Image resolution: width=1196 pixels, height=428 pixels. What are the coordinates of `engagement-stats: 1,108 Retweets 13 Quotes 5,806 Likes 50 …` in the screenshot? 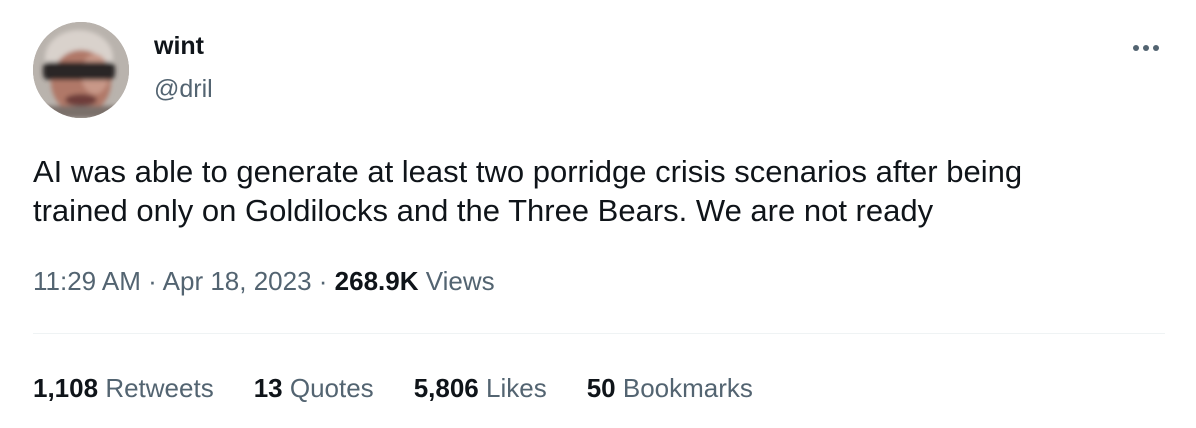 It's located at (393, 388).